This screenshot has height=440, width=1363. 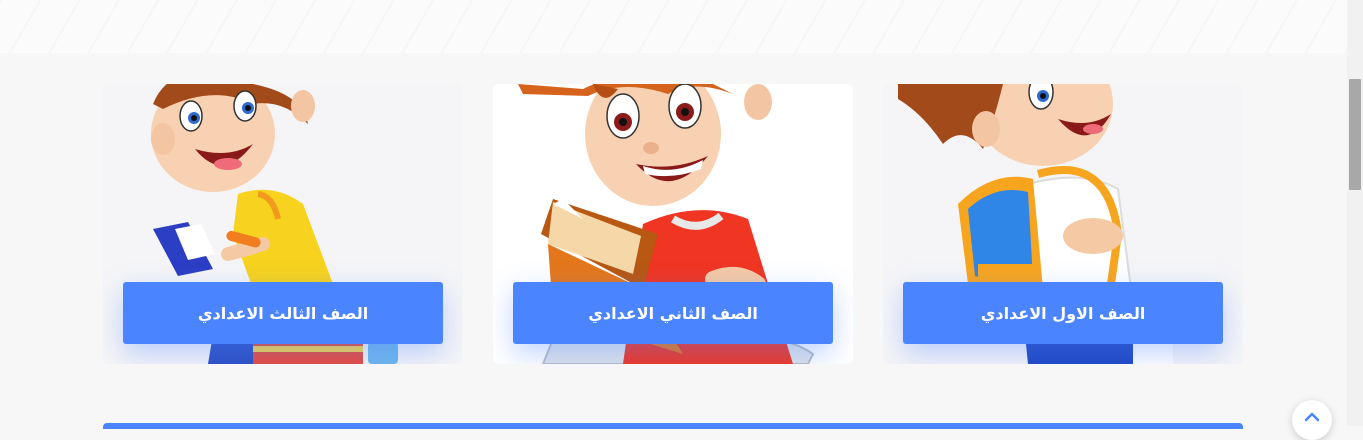 I want to click on grade-second-button: الصف الثاني الاعدادي, so click(x=673, y=313).